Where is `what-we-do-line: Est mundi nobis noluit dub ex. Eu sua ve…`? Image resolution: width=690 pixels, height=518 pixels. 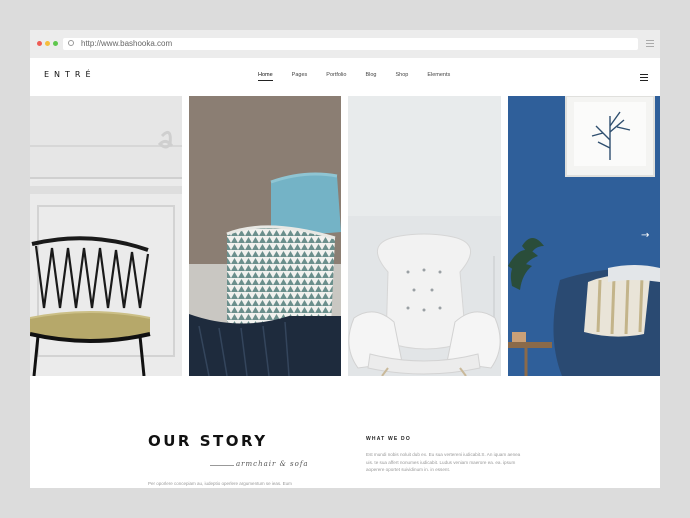
what-we-do-line: Est mundi nobis noluit dub ex. Eu sua ve… is located at coordinates (443, 454).